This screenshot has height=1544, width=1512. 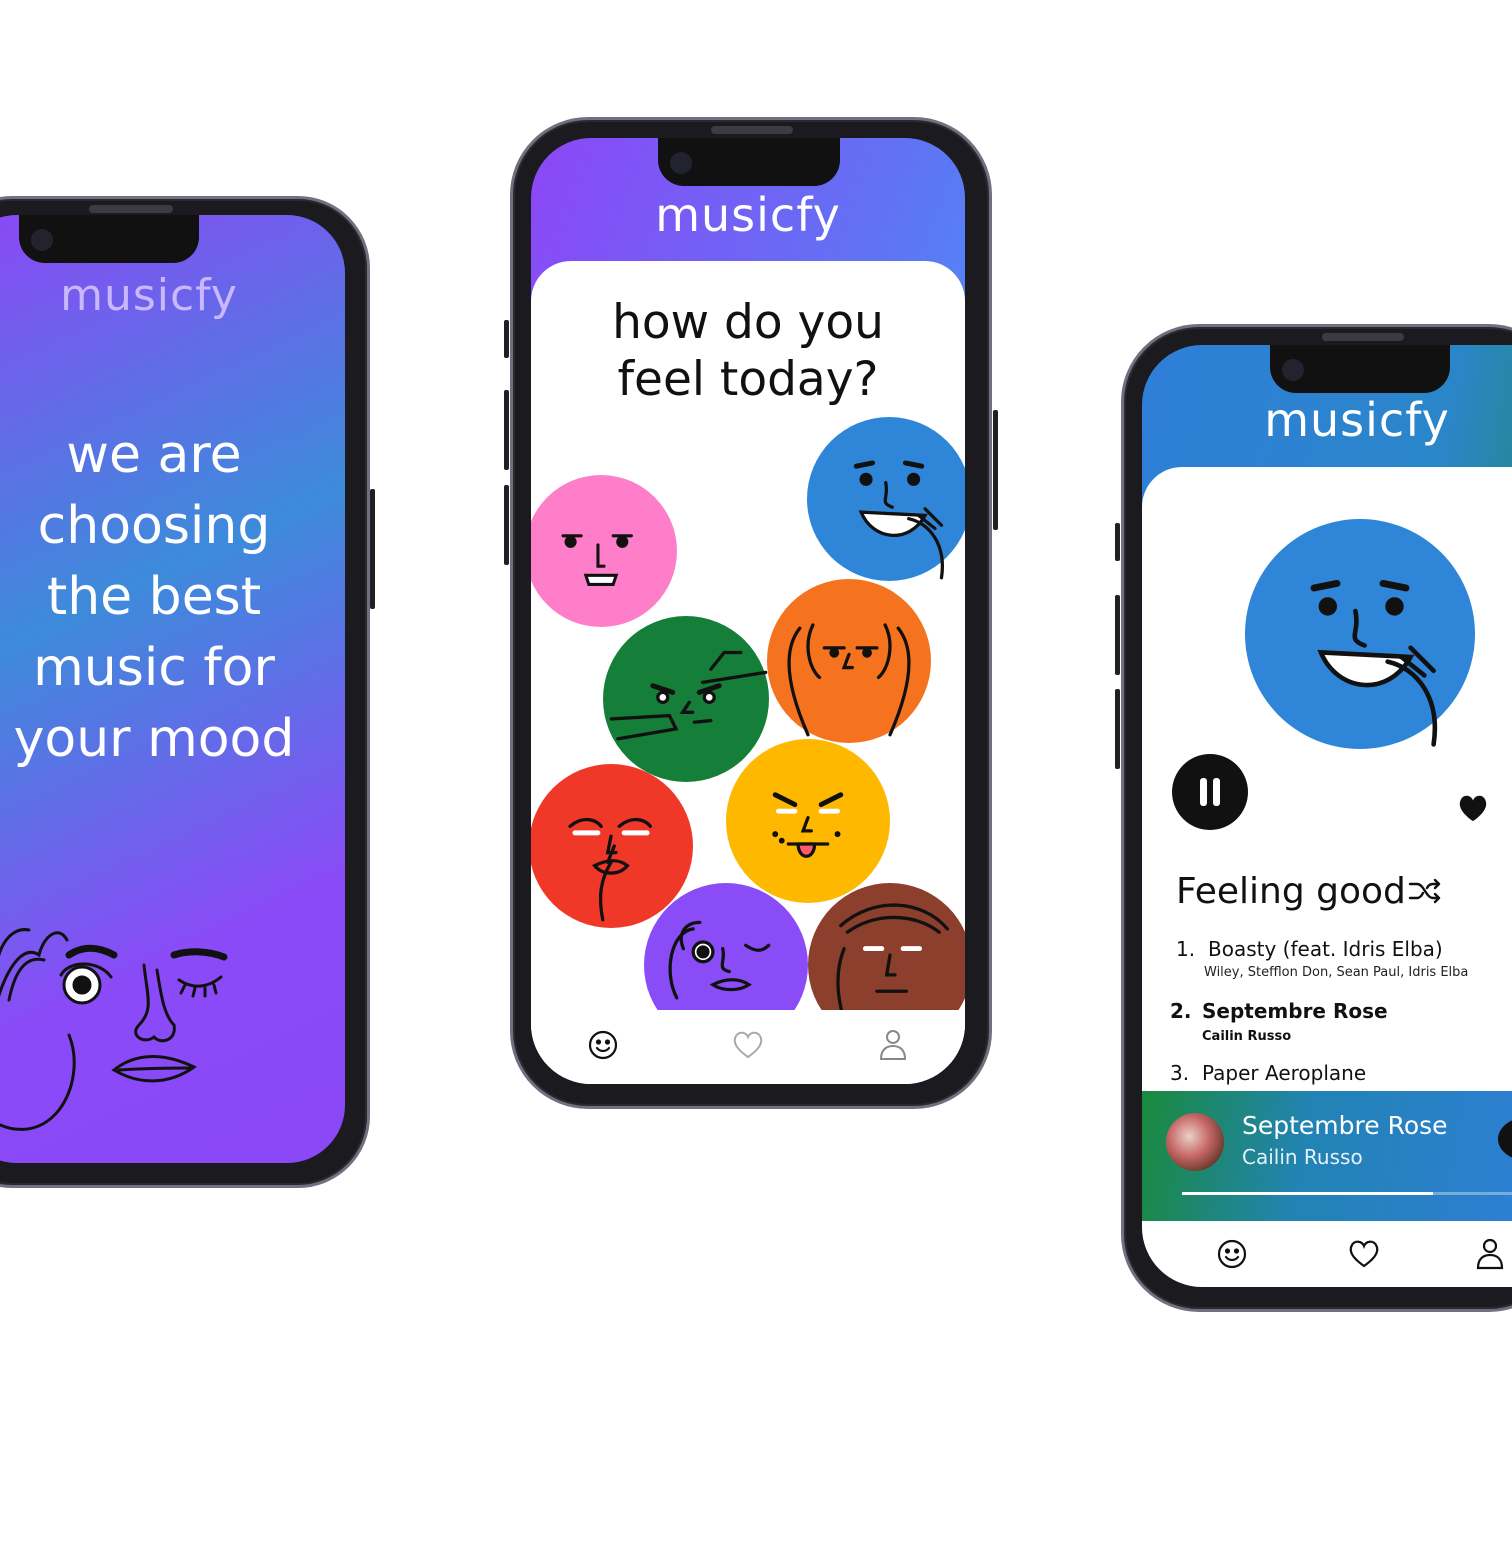 I want to click on shocked-face-icon, so click(x=849, y=680).